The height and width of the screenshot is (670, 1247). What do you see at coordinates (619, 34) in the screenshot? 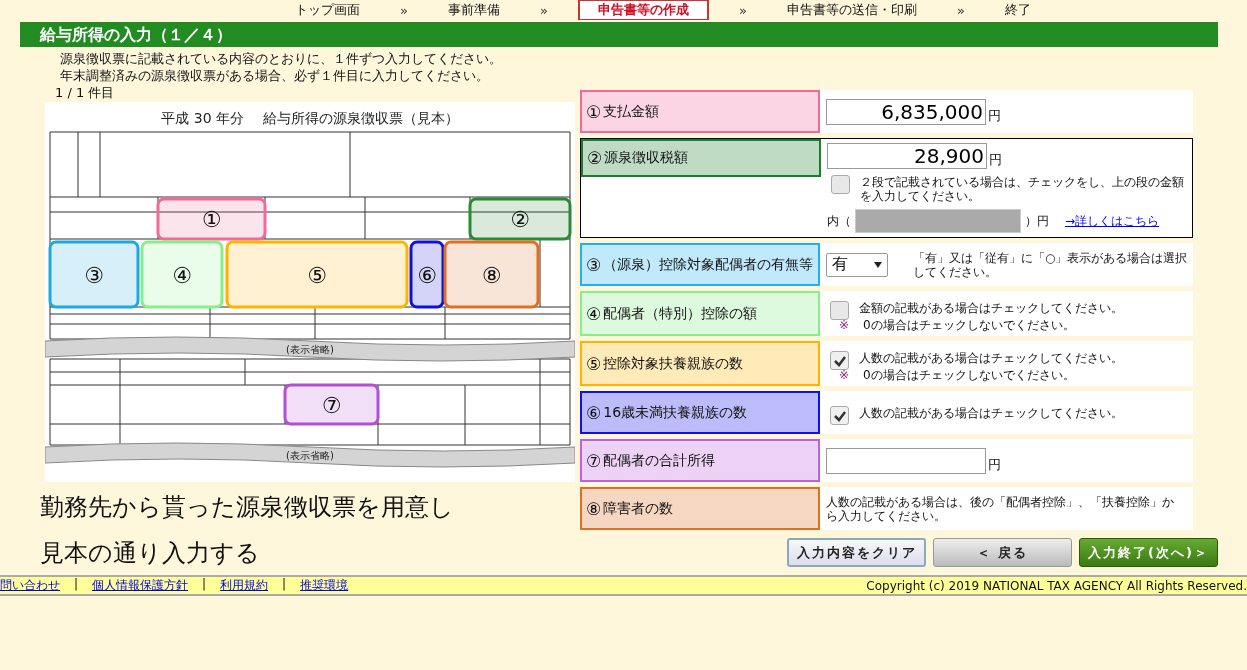
I see `page-title: 給与所得の入力（１／４）` at bounding box center [619, 34].